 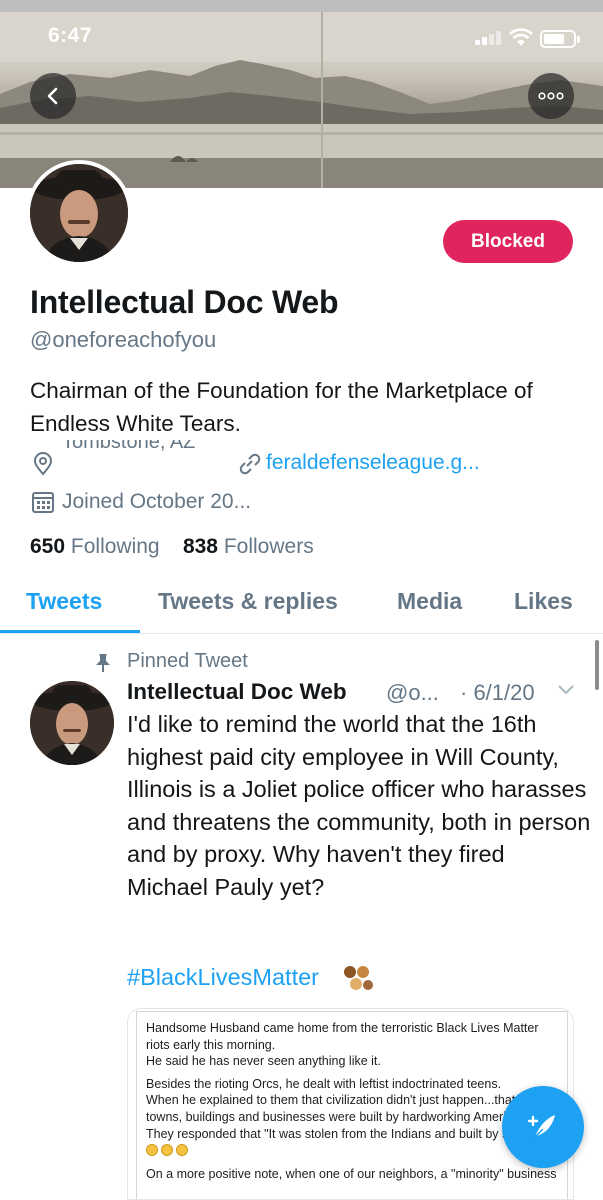 What do you see at coordinates (237, 692) in the screenshot?
I see `tweet-author-name: Intellectual Doc Web` at bounding box center [237, 692].